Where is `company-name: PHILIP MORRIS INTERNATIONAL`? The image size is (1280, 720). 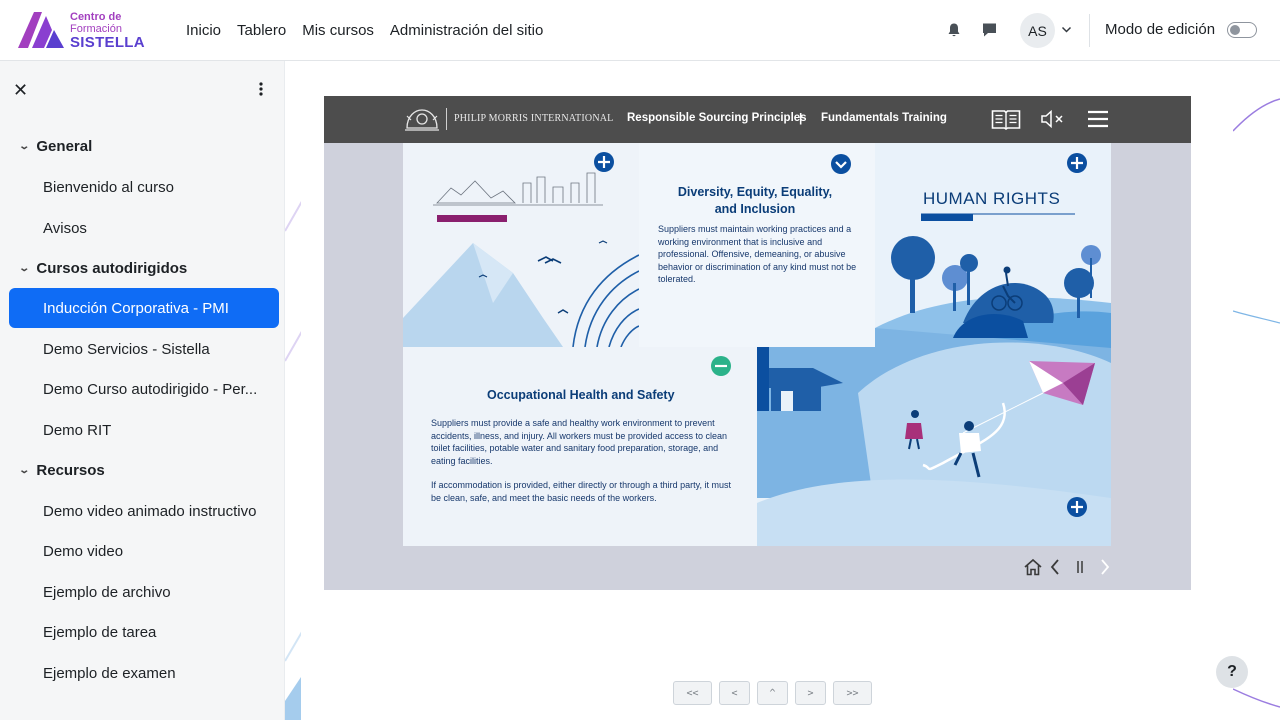 company-name: PHILIP MORRIS INTERNATIONAL is located at coordinates (534, 118).